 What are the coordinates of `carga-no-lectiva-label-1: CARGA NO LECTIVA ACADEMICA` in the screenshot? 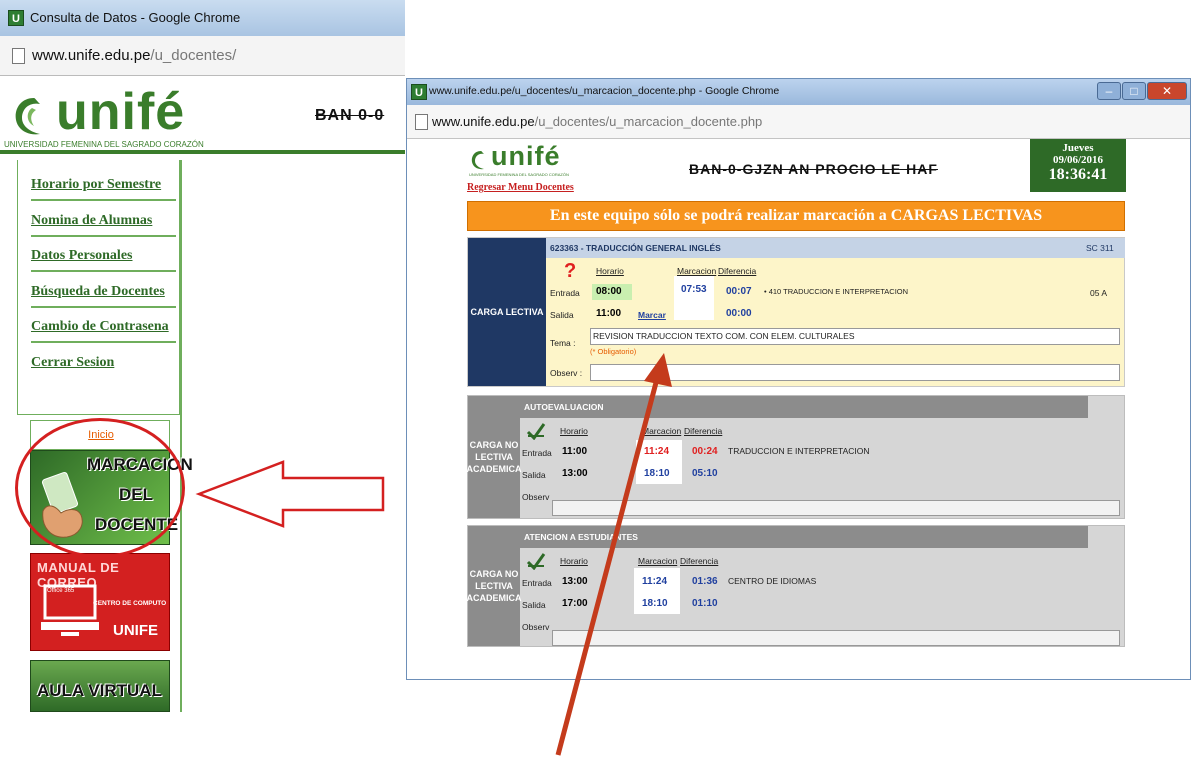 It's located at (494, 457).